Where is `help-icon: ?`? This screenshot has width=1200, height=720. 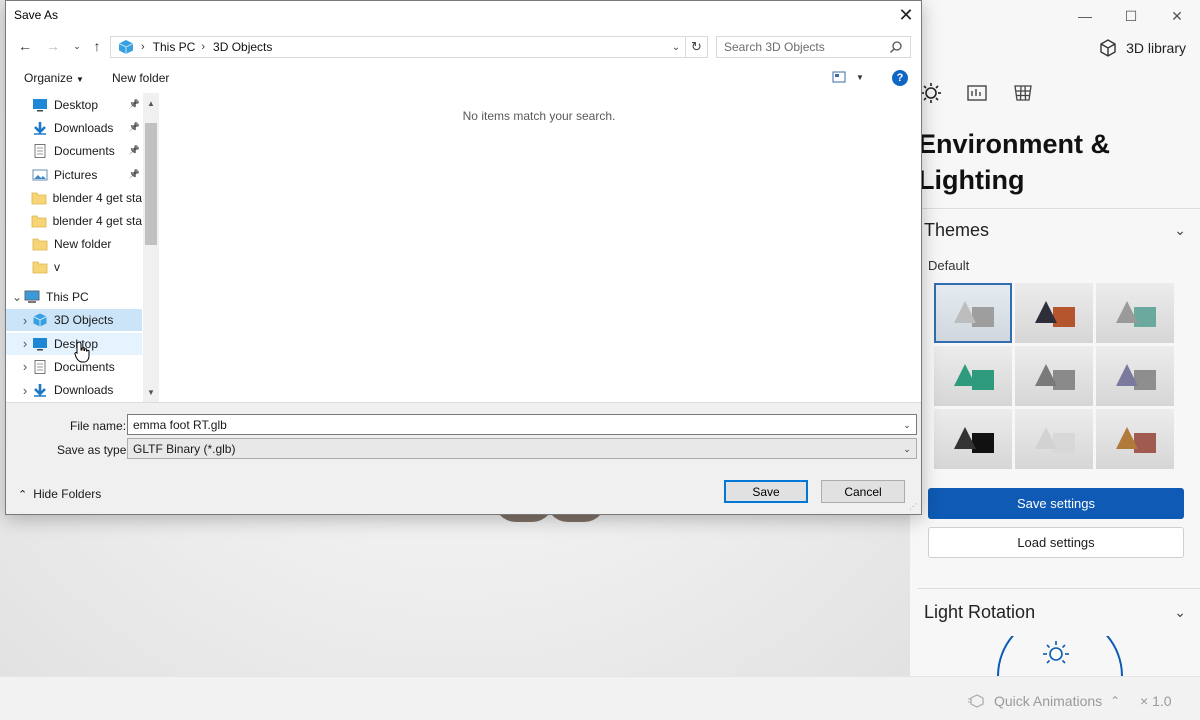
help-icon: ? is located at coordinates (900, 78).